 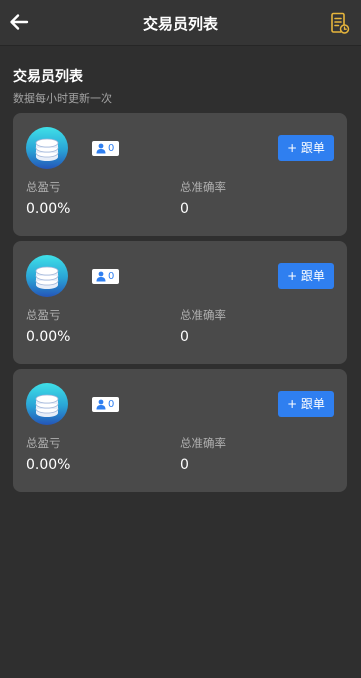 What do you see at coordinates (48, 77) in the screenshot?
I see `section-title: 交易员列表` at bounding box center [48, 77].